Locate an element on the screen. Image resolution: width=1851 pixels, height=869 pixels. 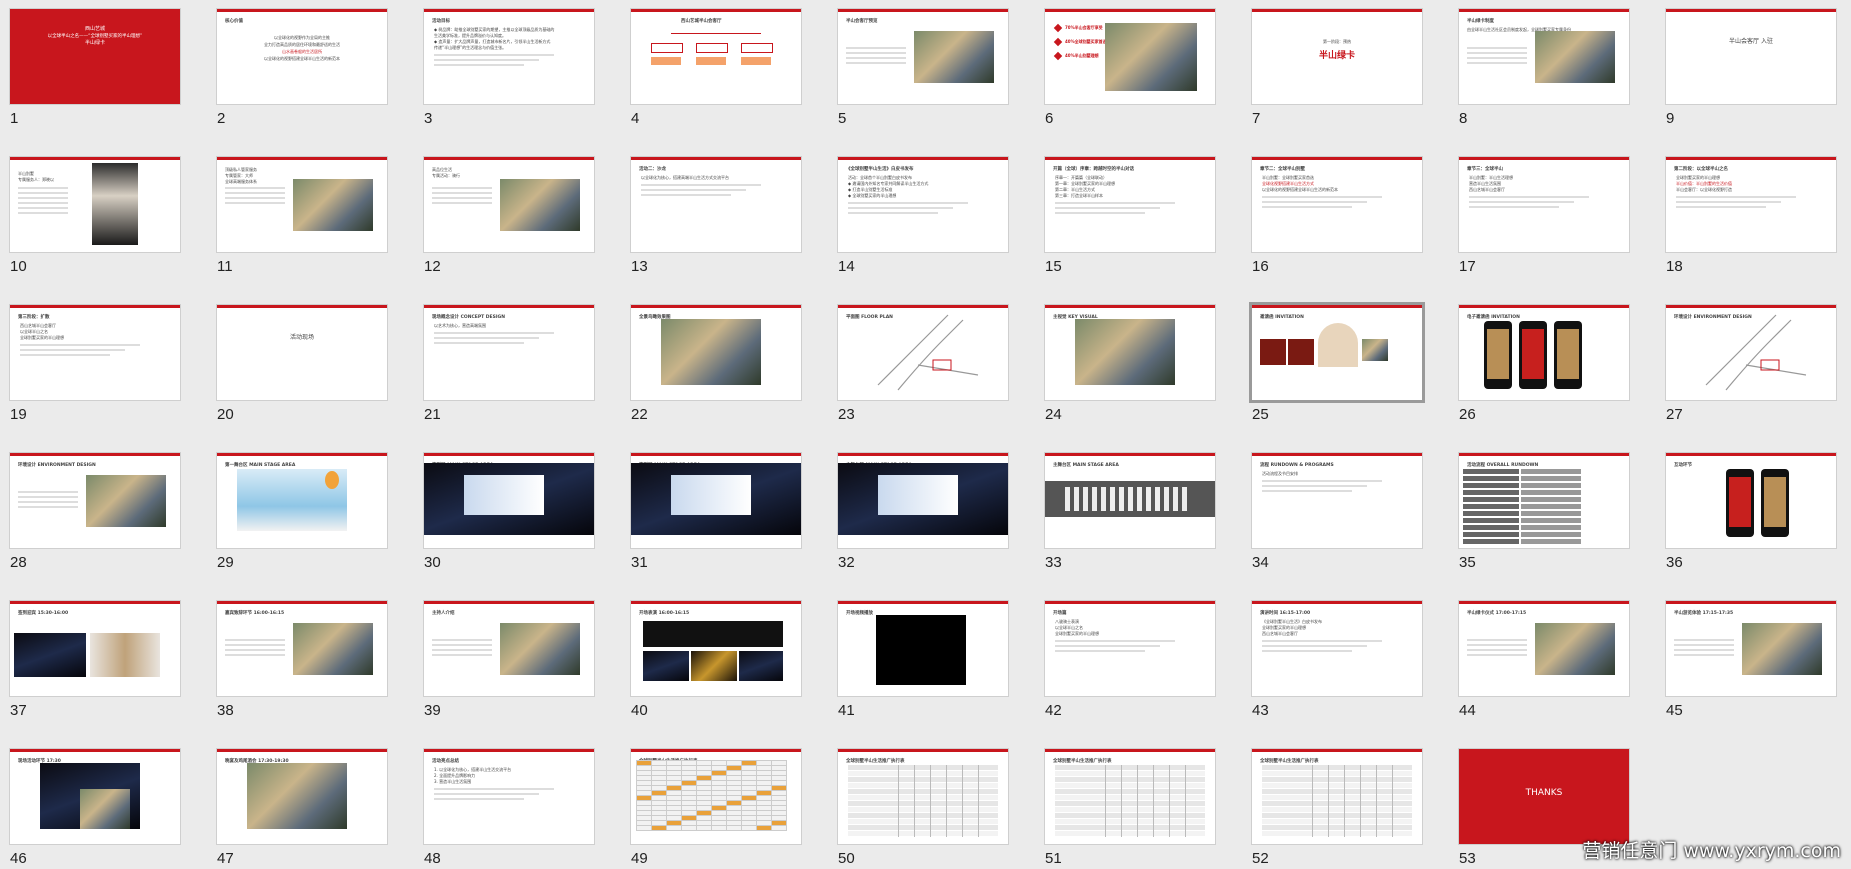
slide-thumbnail-17: 章节三：全球半山 半山别墅：半山生活理想 营造半山生活氛围 西山艺城半山会客厅 is located at coordinates (1544, 204).